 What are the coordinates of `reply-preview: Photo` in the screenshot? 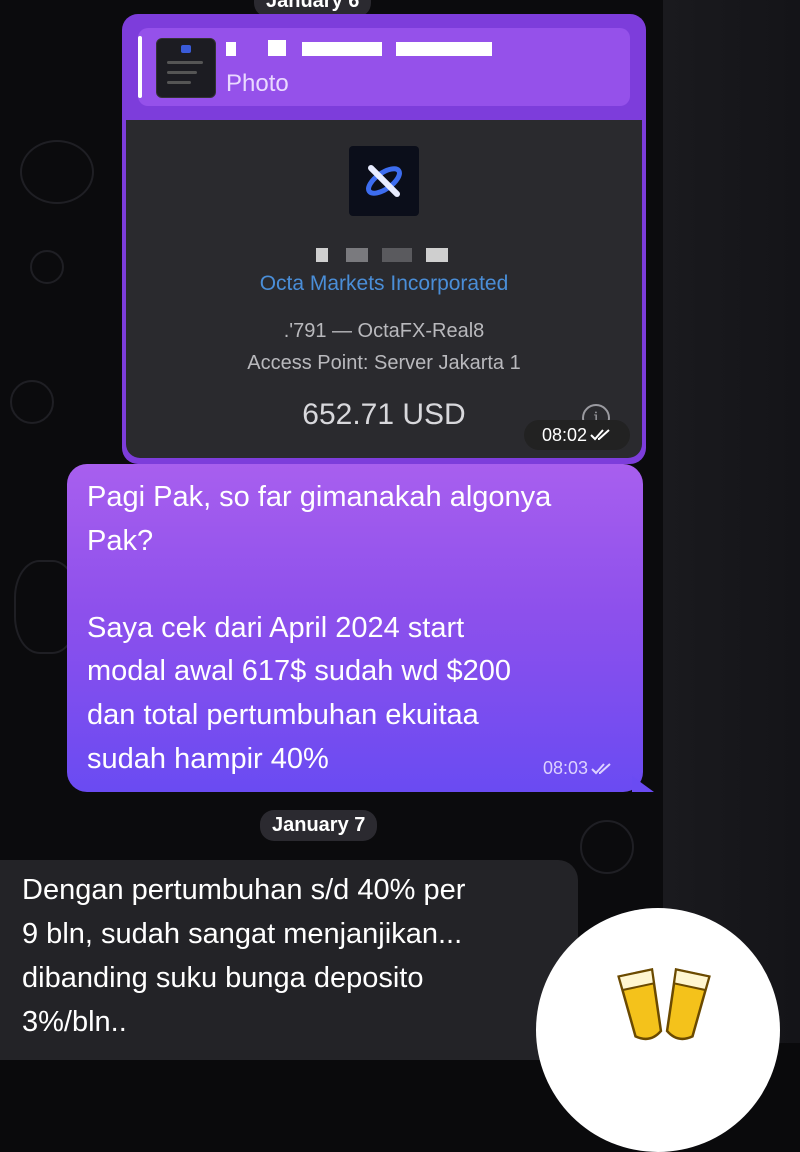 It's located at (384, 67).